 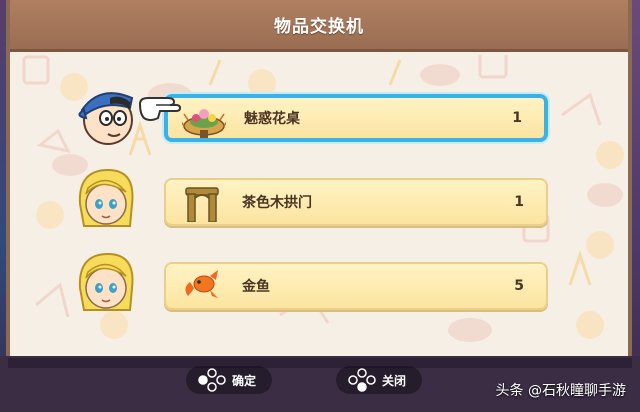 What do you see at coordinates (229, 380) in the screenshot?
I see `confirm-button: 确定` at bounding box center [229, 380].